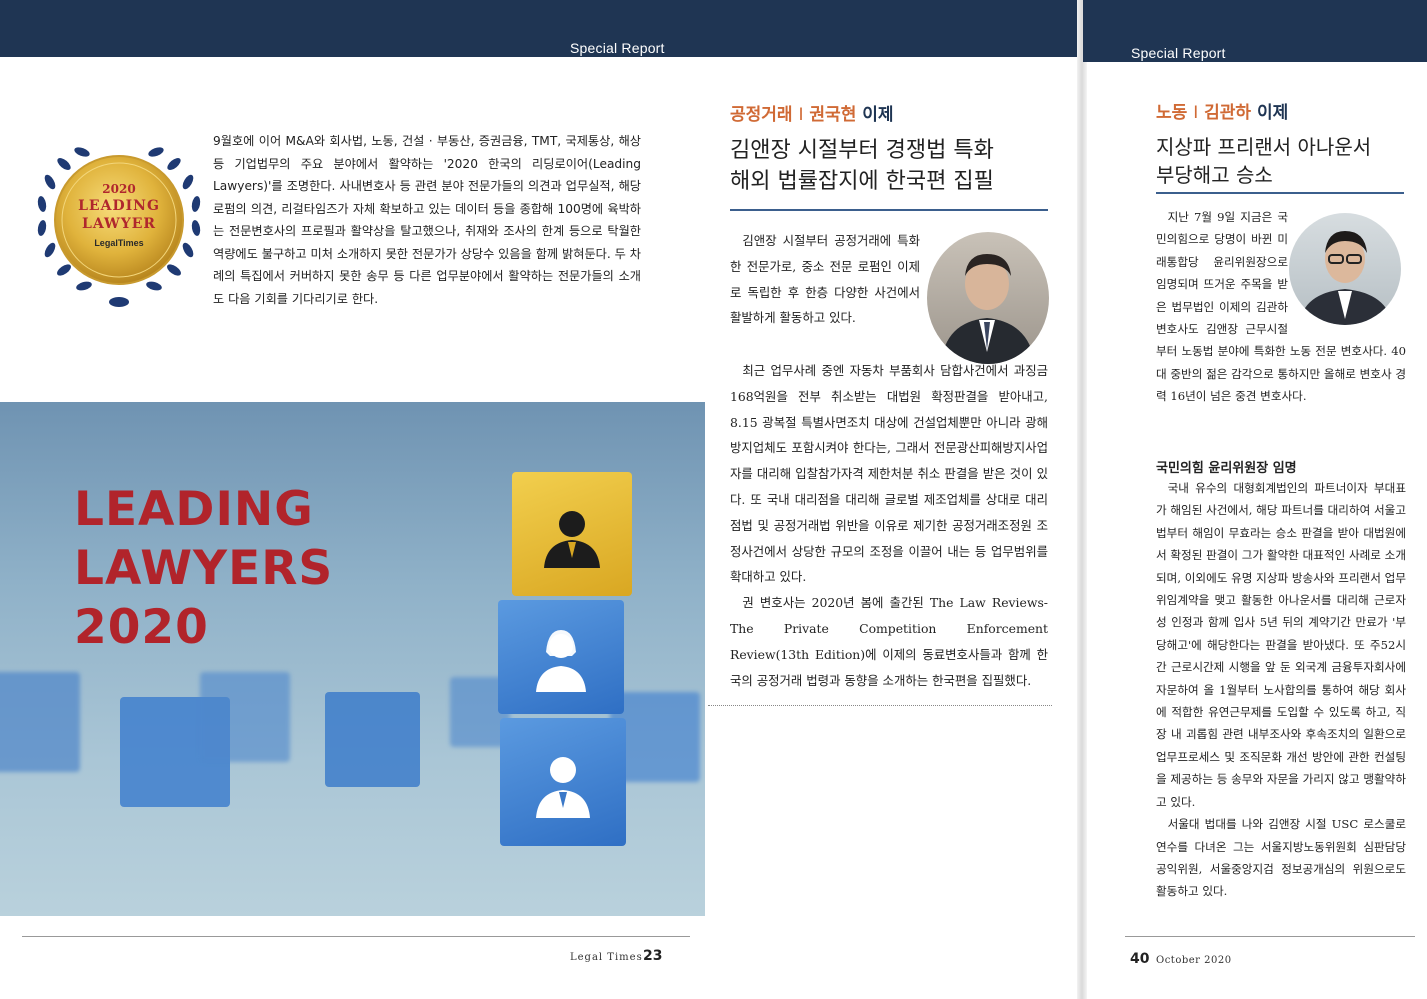  What do you see at coordinates (894, 28) in the screenshot?
I see `header-band` at bounding box center [894, 28].